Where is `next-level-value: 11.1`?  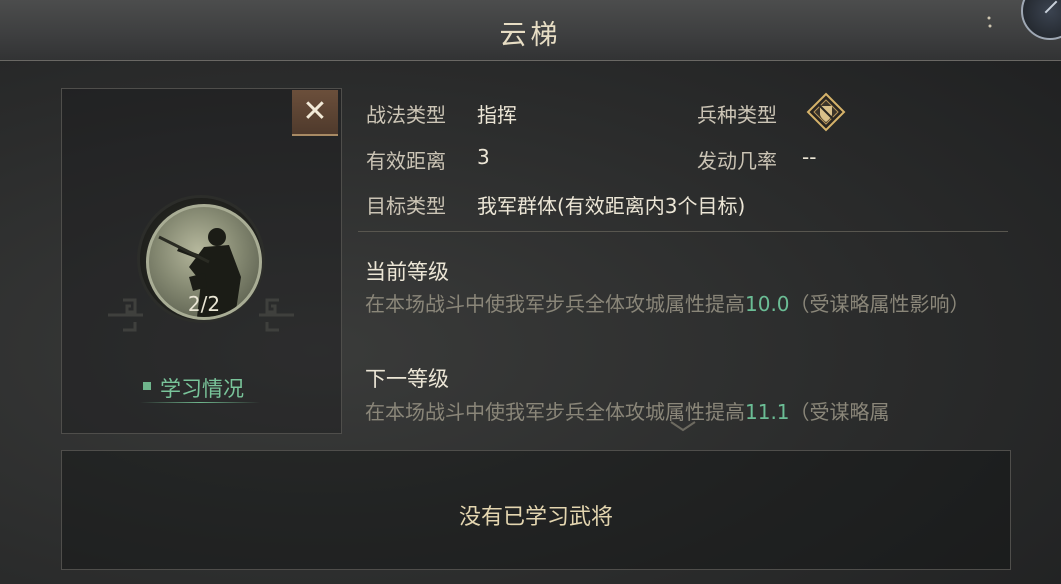 next-level-value: 11.1 is located at coordinates (767, 412).